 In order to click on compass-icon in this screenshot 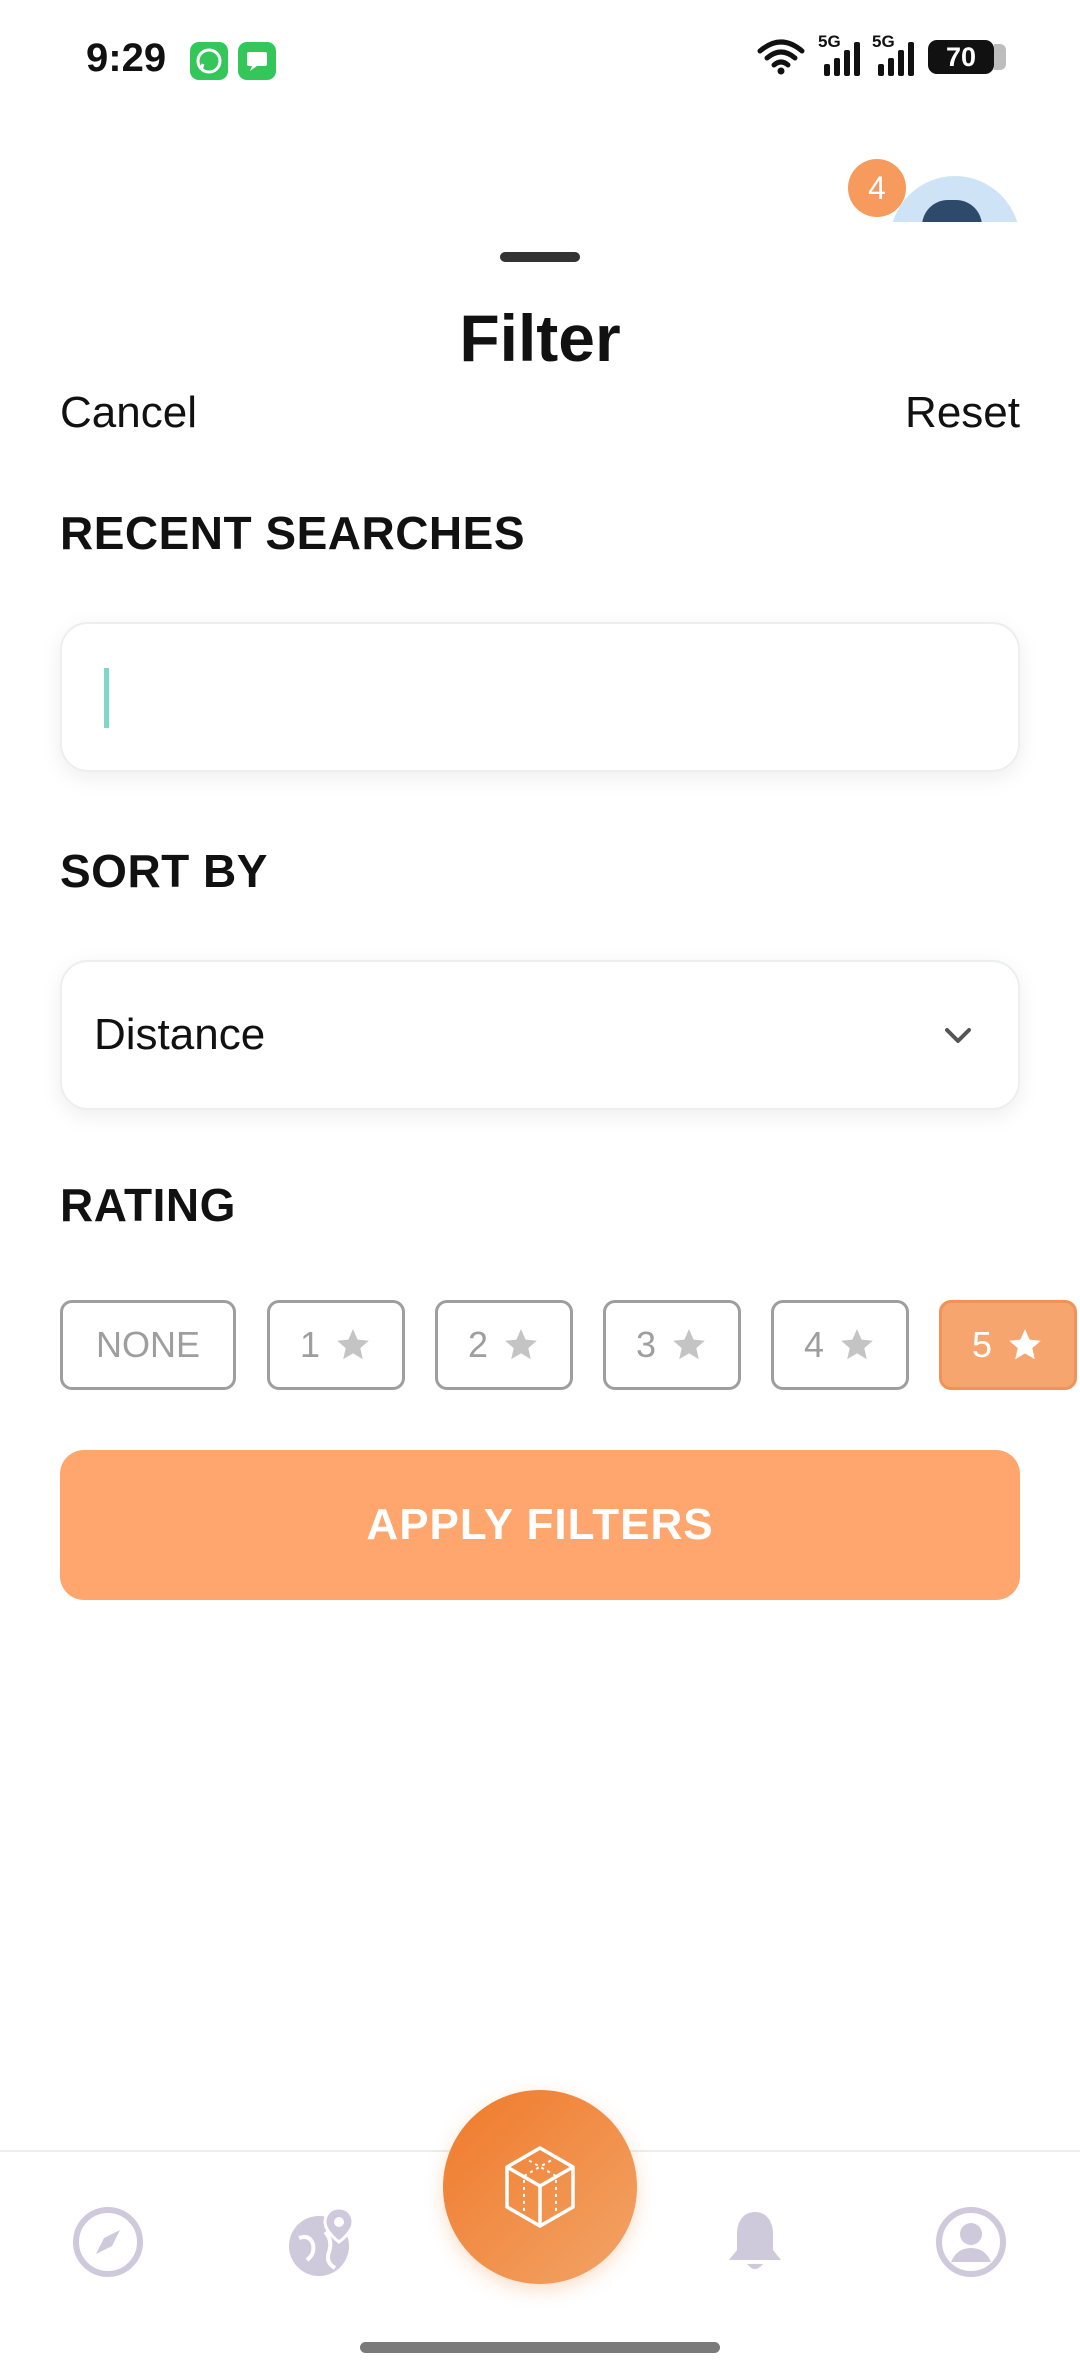, I will do `click(108, 2242)`.